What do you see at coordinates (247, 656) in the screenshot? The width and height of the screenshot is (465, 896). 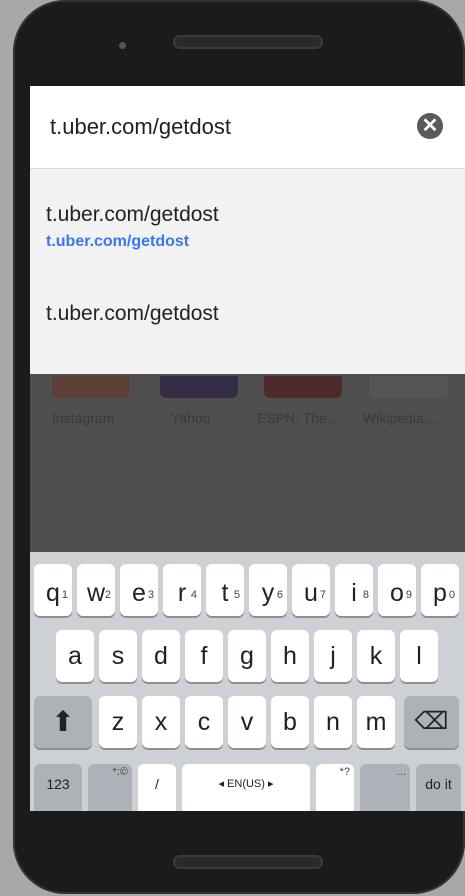 I see `key-g: g` at bounding box center [247, 656].